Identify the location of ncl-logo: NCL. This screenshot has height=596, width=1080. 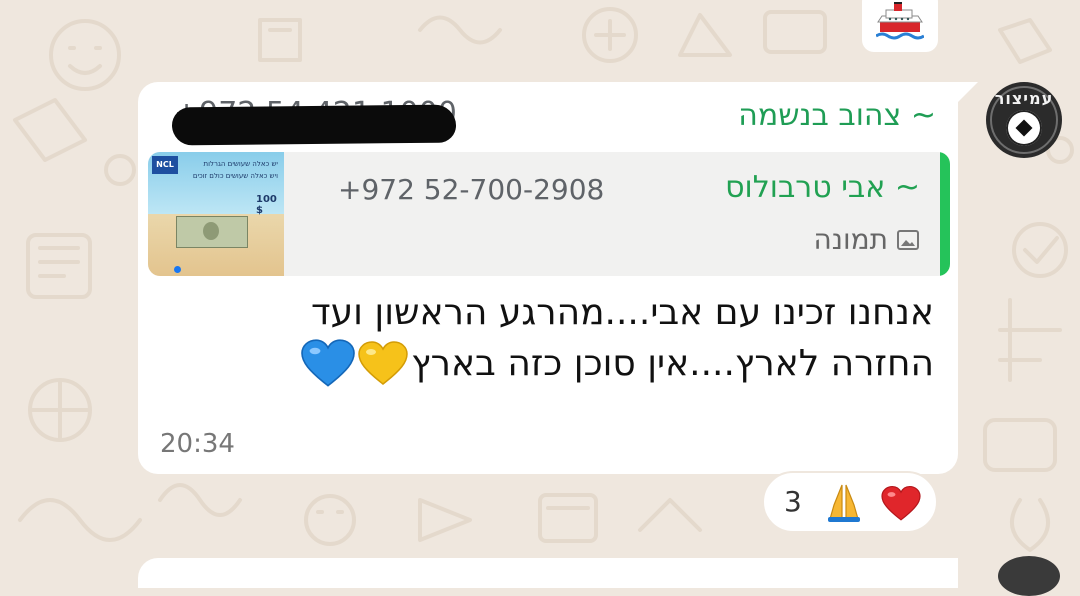
(165, 165).